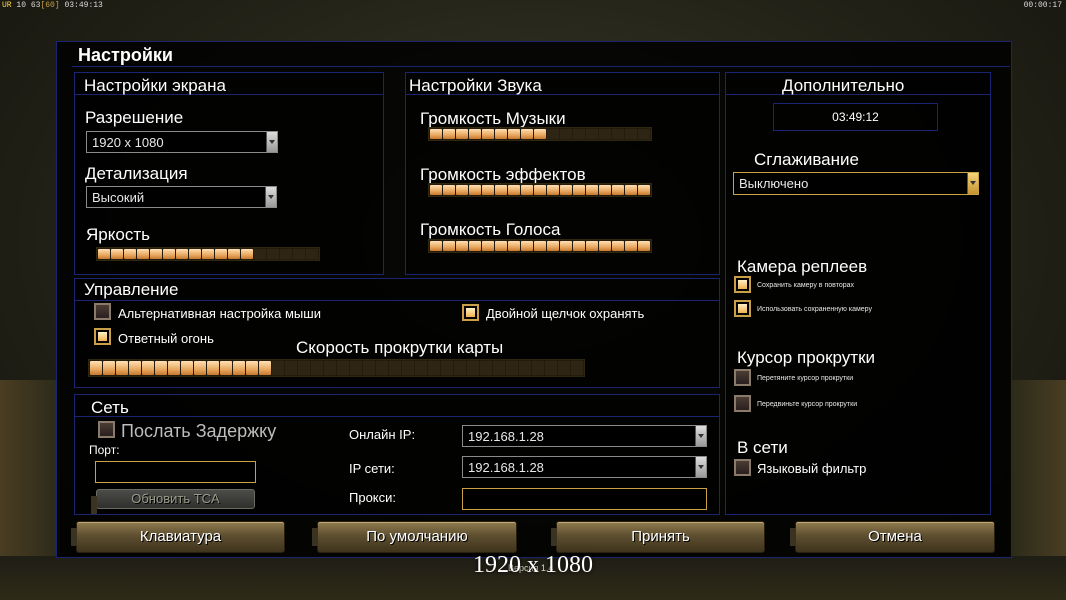  Describe the element at coordinates (470, 312) in the screenshot. I see `double-click-checkbox` at that location.